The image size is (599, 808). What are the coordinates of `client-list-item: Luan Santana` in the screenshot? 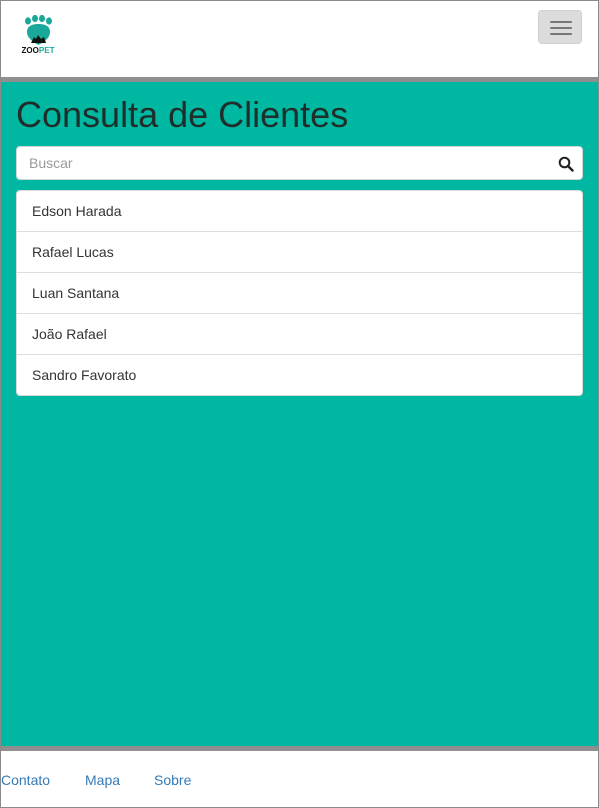 It's located at (299, 293).